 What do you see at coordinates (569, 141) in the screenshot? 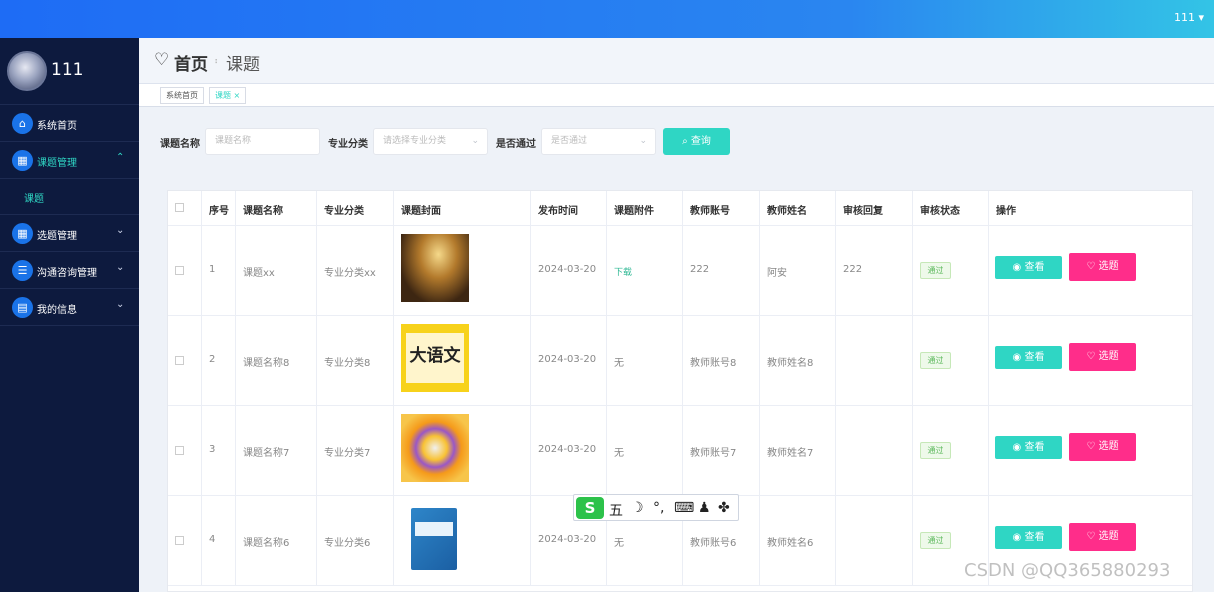
I see `pass-select-placeholder: 是否通过` at bounding box center [569, 141].